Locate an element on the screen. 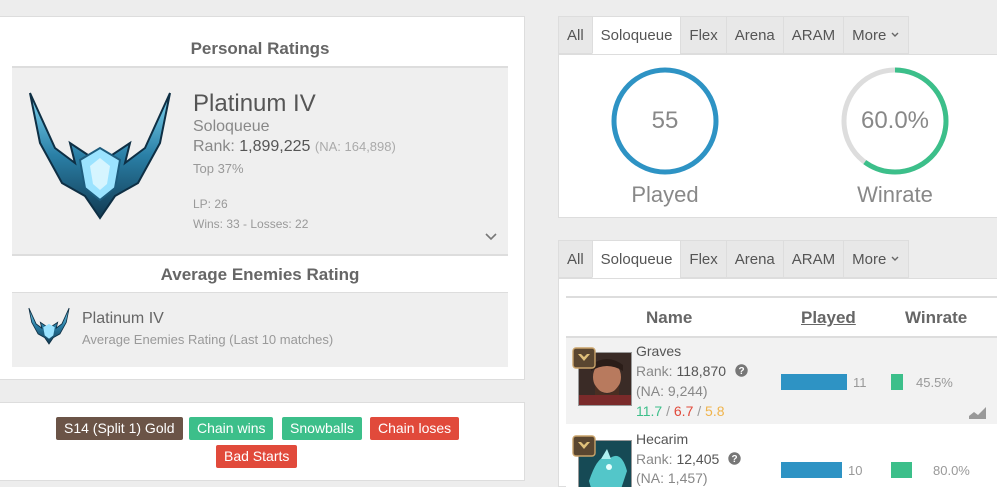 The image size is (997, 487). average-rank-name: Platinum IV is located at coordinates (123, 318).